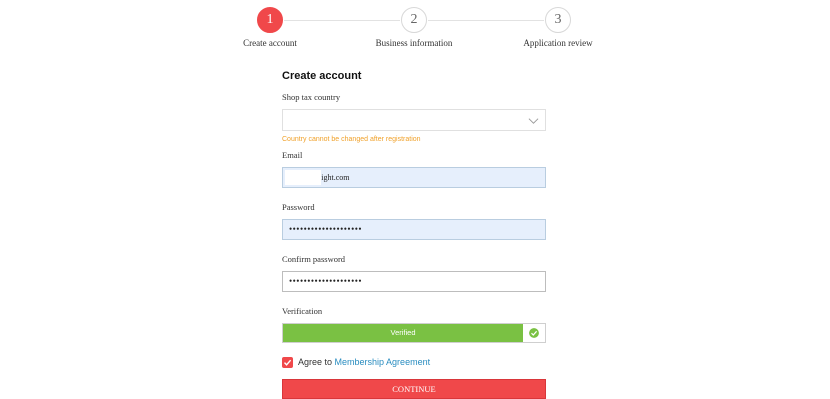 This screenshot has width=830, height=399. I want to click on verification-handle, so click(534, 333).